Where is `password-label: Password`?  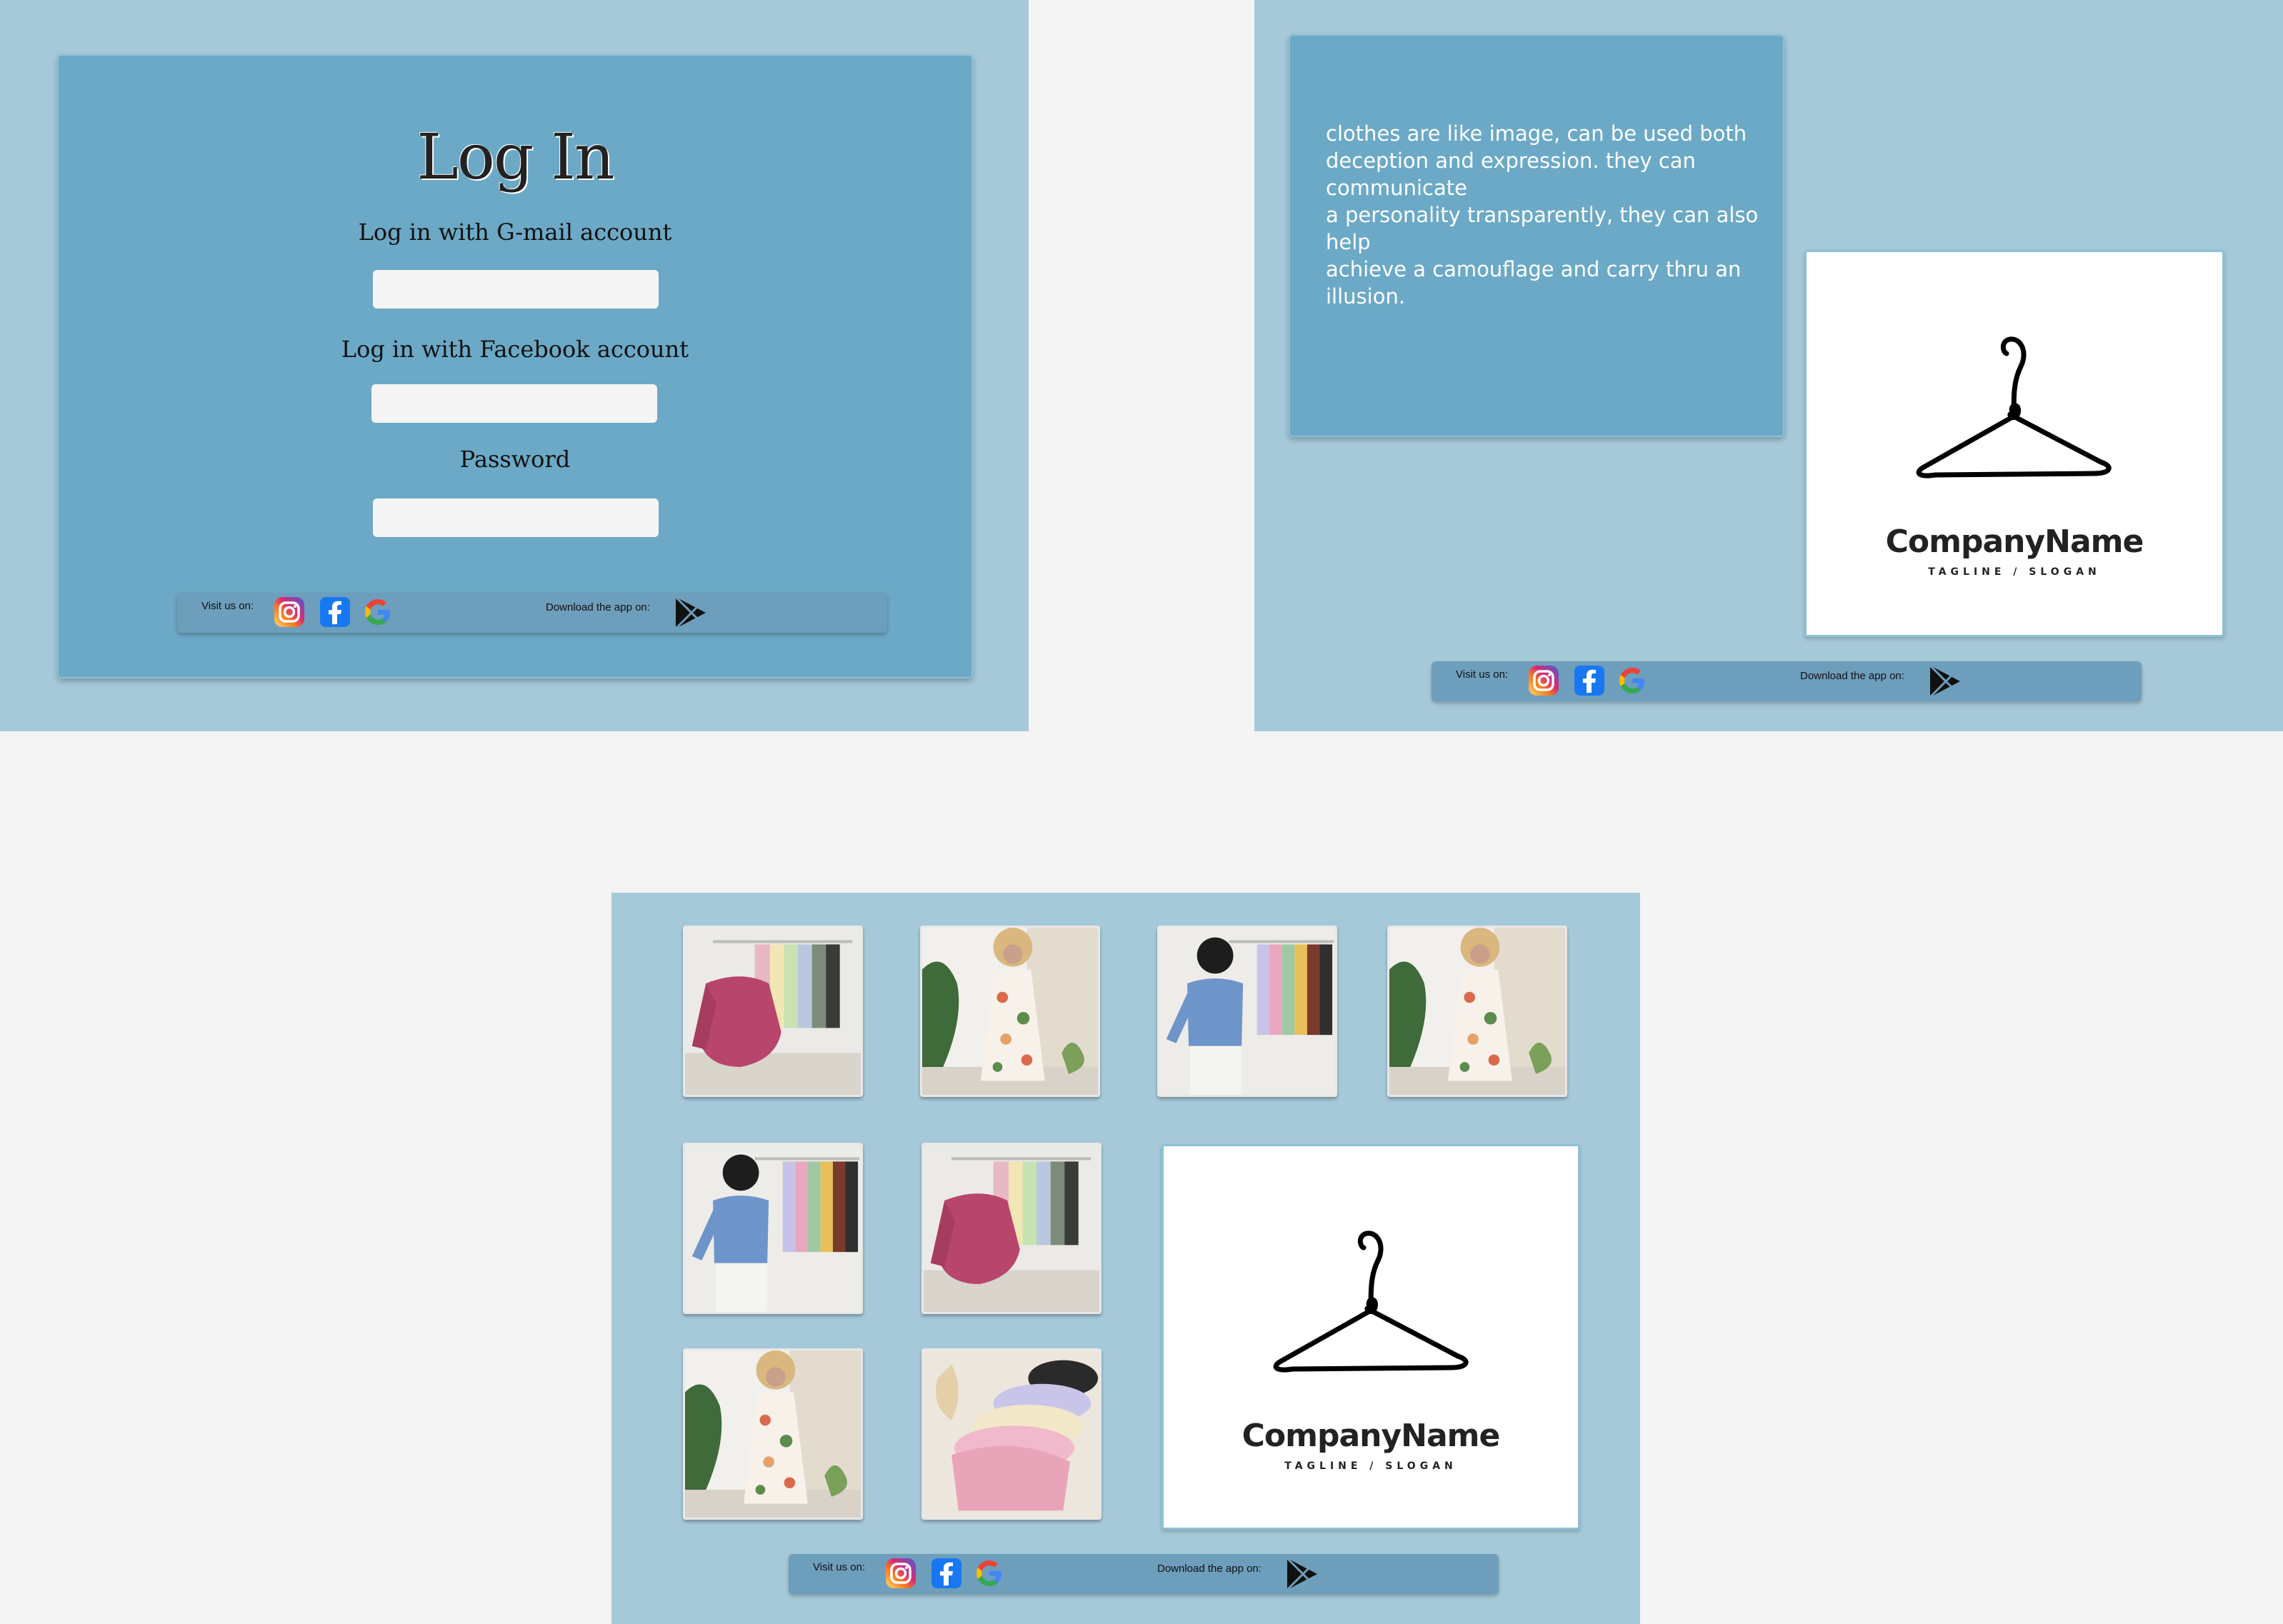
password-label: Password is located at coordinates (515, 459).